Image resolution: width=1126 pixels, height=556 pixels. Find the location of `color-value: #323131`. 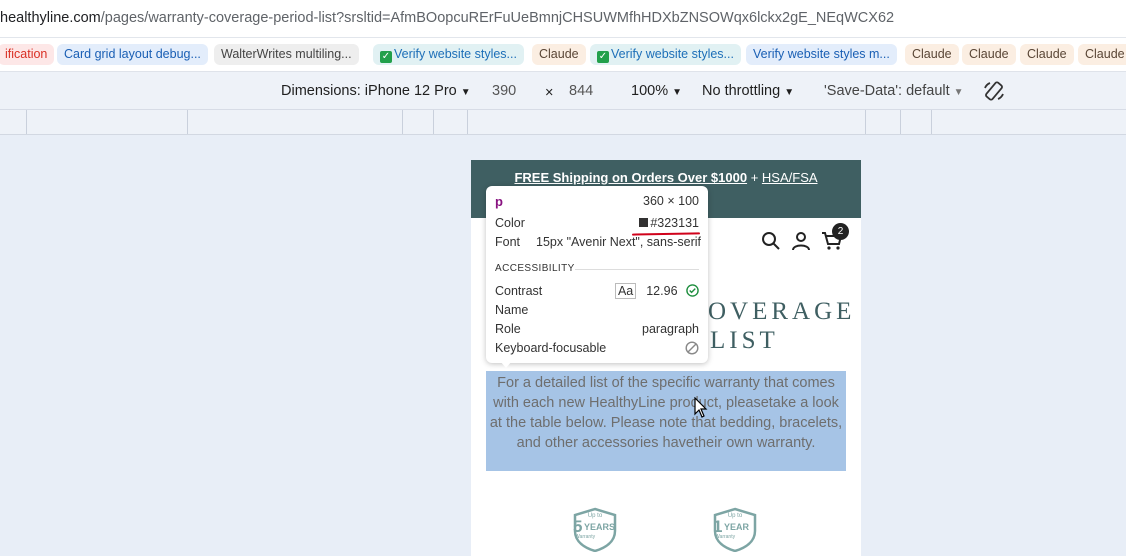

color-value: #323131 is located at coordinates (669, 223).